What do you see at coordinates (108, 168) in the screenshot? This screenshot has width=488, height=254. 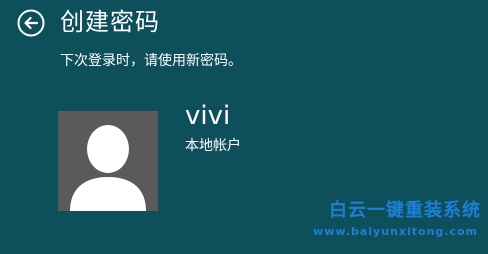 I see `default-user-avatar-icon` at bounding box center [108, 168].